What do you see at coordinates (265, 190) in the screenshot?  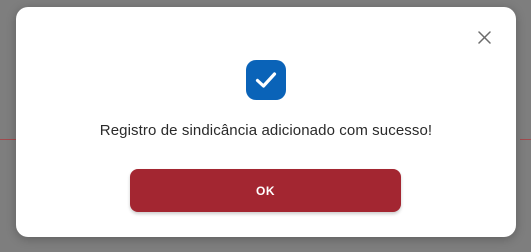 I see `ok-button: OK` at bounding box center [265, 190].